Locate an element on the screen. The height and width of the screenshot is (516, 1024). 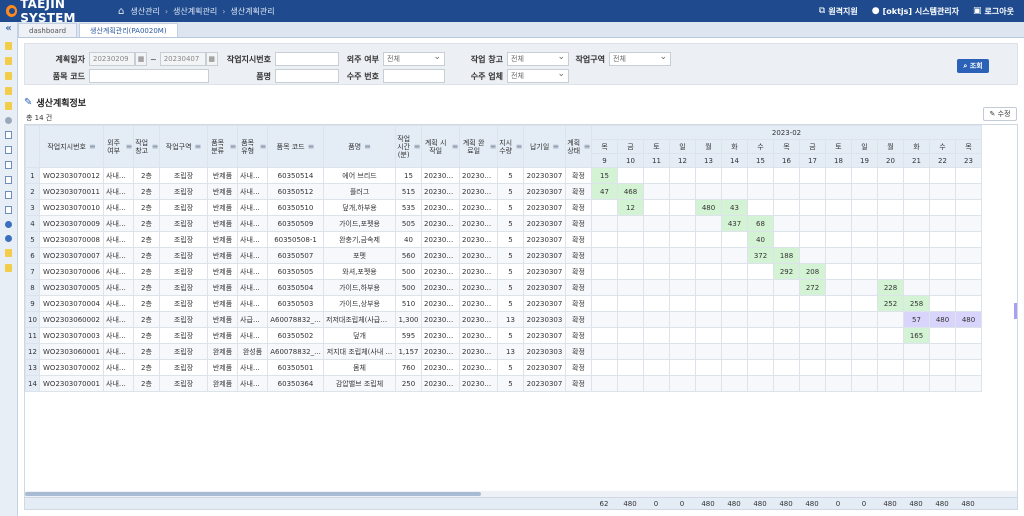
column-header: 지시 수량 ≡ is located at coordinates (510, 146).